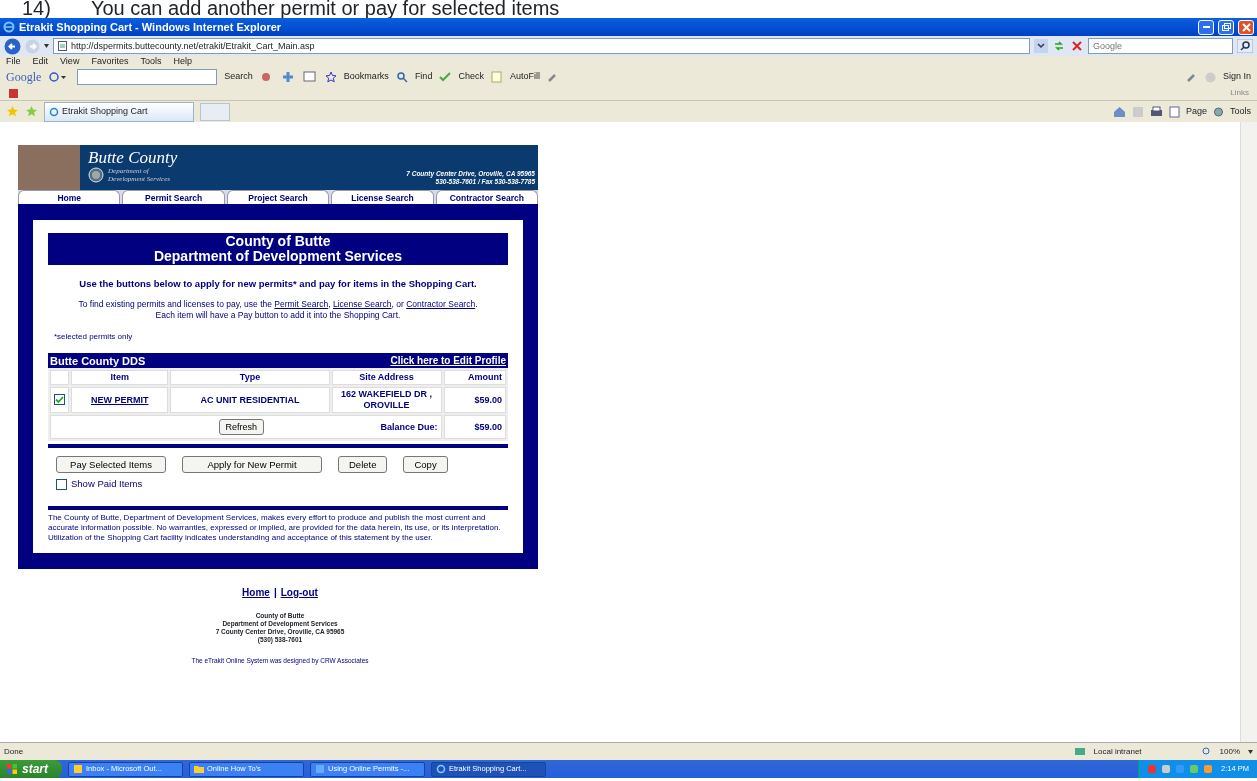  Describe the element at coordinates (386, 378) in the screenshot. I see `column-header: Site Address` at that location.